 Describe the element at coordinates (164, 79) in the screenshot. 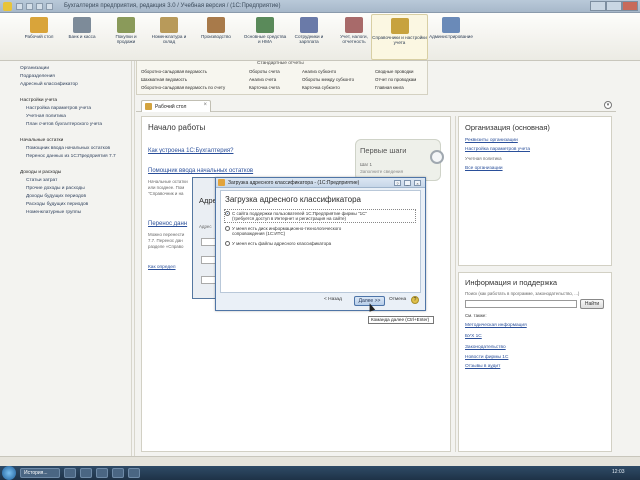

I see `submenu-item: Шахматная ведомость` at that location.